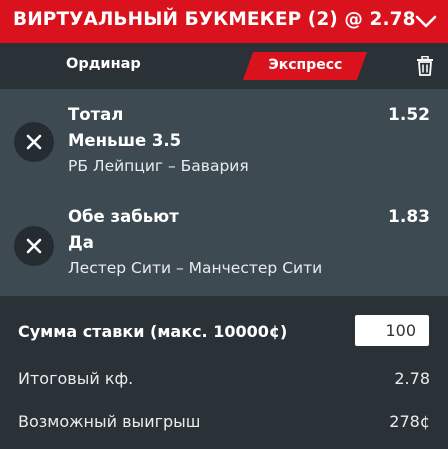  What do you see at coordinates (409, 421) in the screenshot?
I see `potential-win-value: 278¢` at bounding box center [409, 421].